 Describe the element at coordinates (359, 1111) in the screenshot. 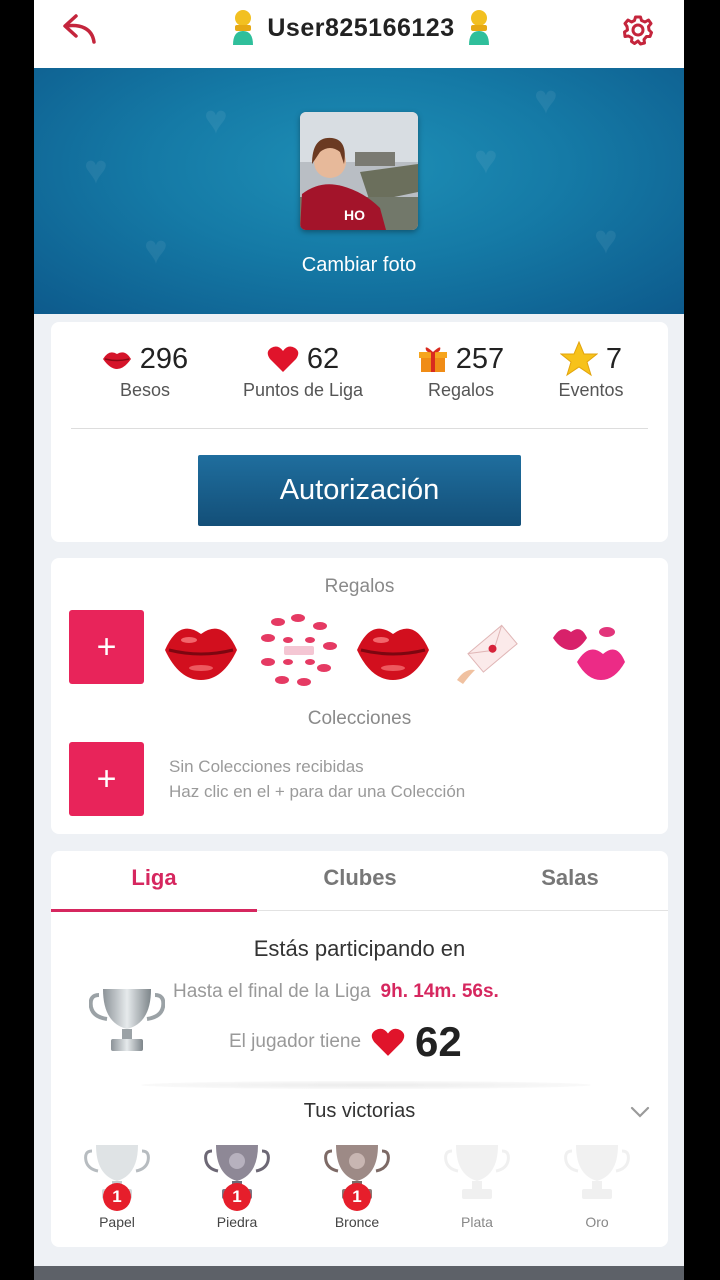

I see `victories-title: Tus victorias` at that location.